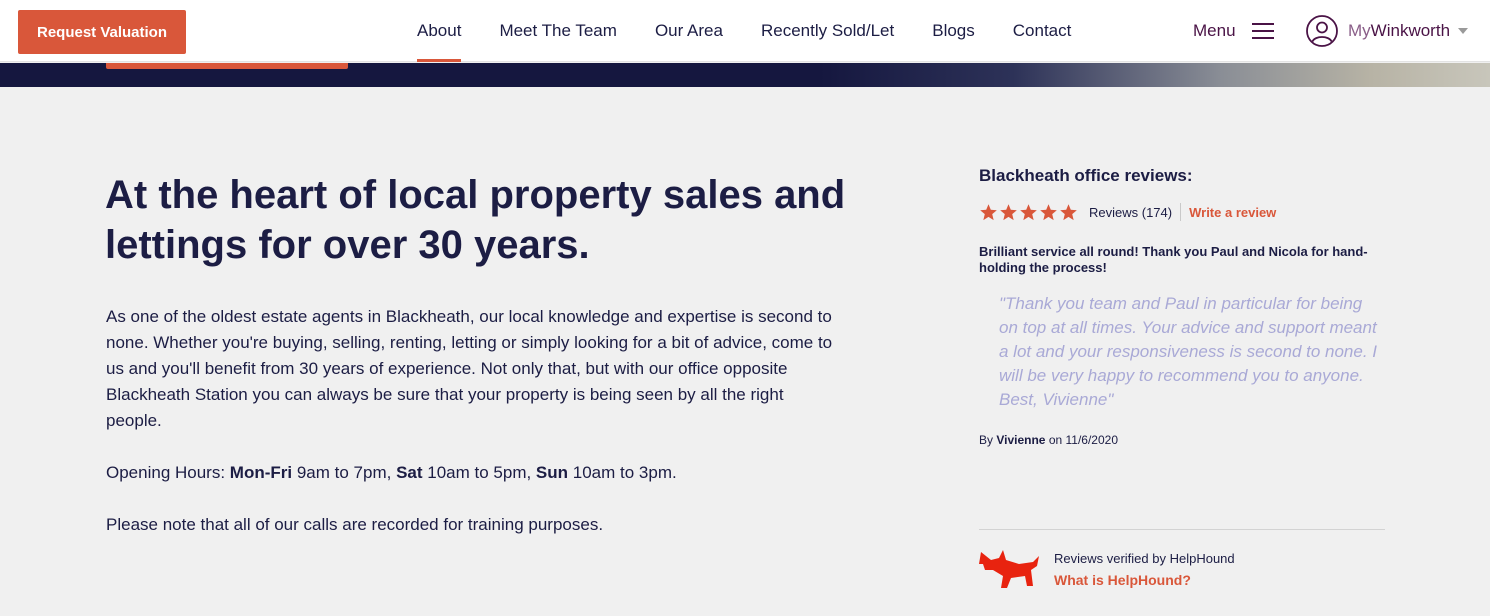 This screenshot has width=1490, height=616. Describe the element at coordinates (827, 31) in the screenshot. I see `nav-recently-sold-let: Recently Sold/Let` at that location.